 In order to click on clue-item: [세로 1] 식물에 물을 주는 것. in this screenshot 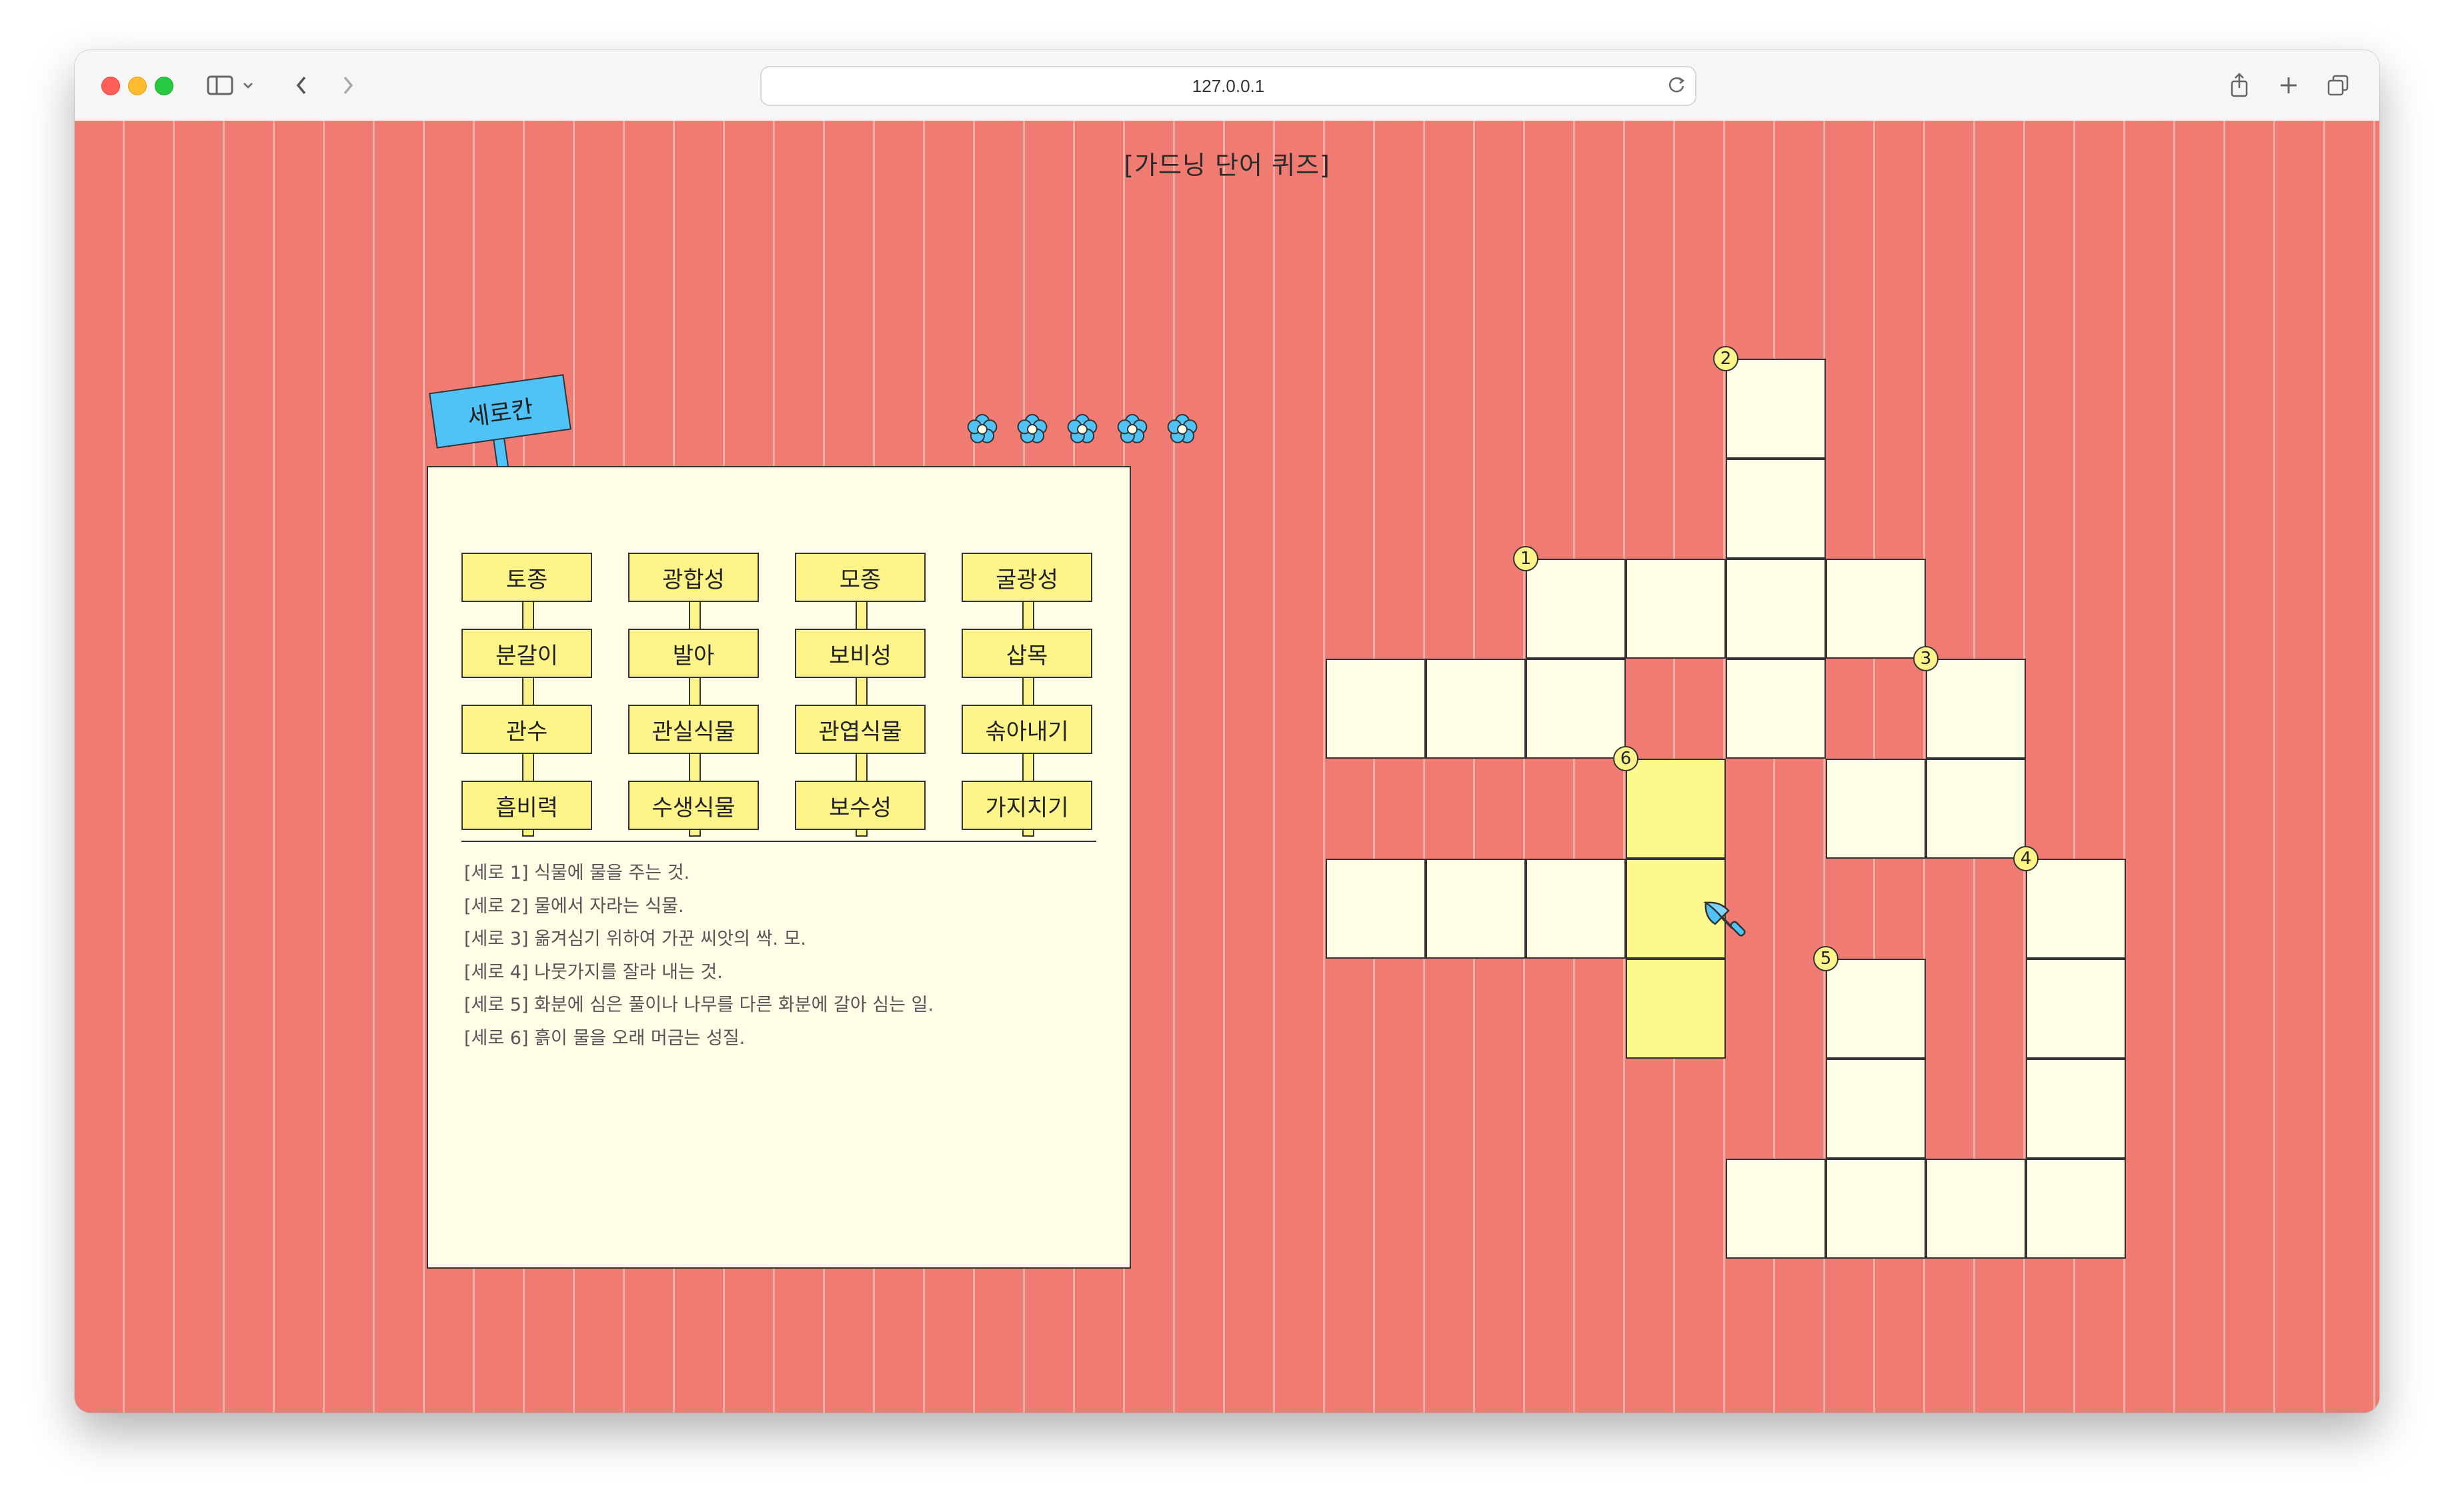, I will do `click(577, 873)`.